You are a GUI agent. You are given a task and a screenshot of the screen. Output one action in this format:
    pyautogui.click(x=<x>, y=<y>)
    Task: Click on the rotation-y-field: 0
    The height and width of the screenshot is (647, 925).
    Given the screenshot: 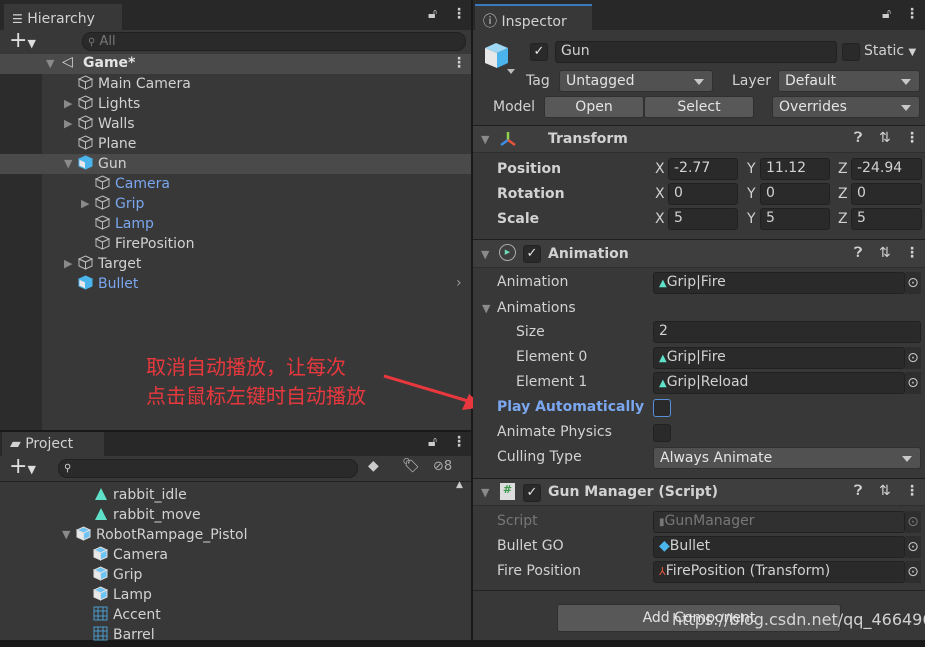 What is the action you would take?
    pyautogui.click(x=795, y=194)
    